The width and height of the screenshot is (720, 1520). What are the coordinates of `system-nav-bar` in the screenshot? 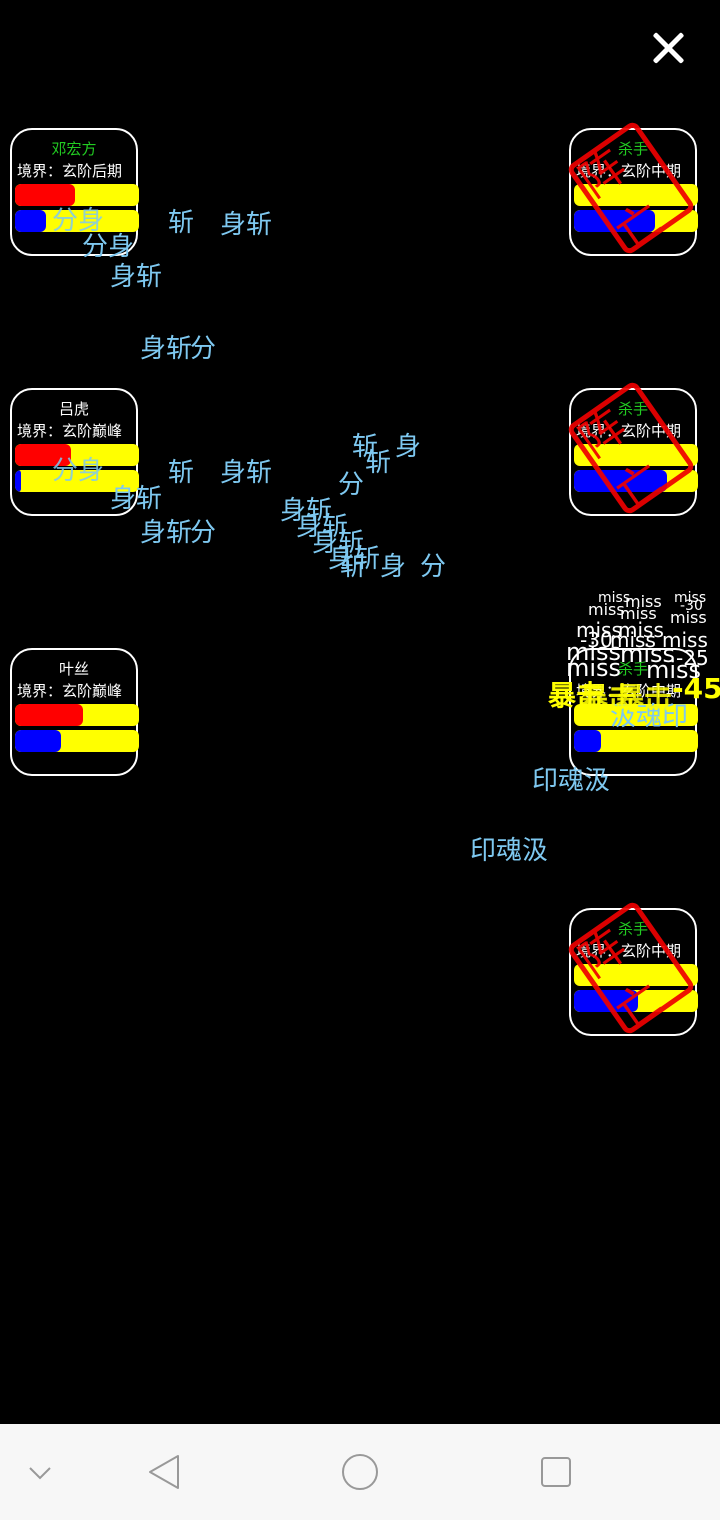 It's located at (360, 1472).